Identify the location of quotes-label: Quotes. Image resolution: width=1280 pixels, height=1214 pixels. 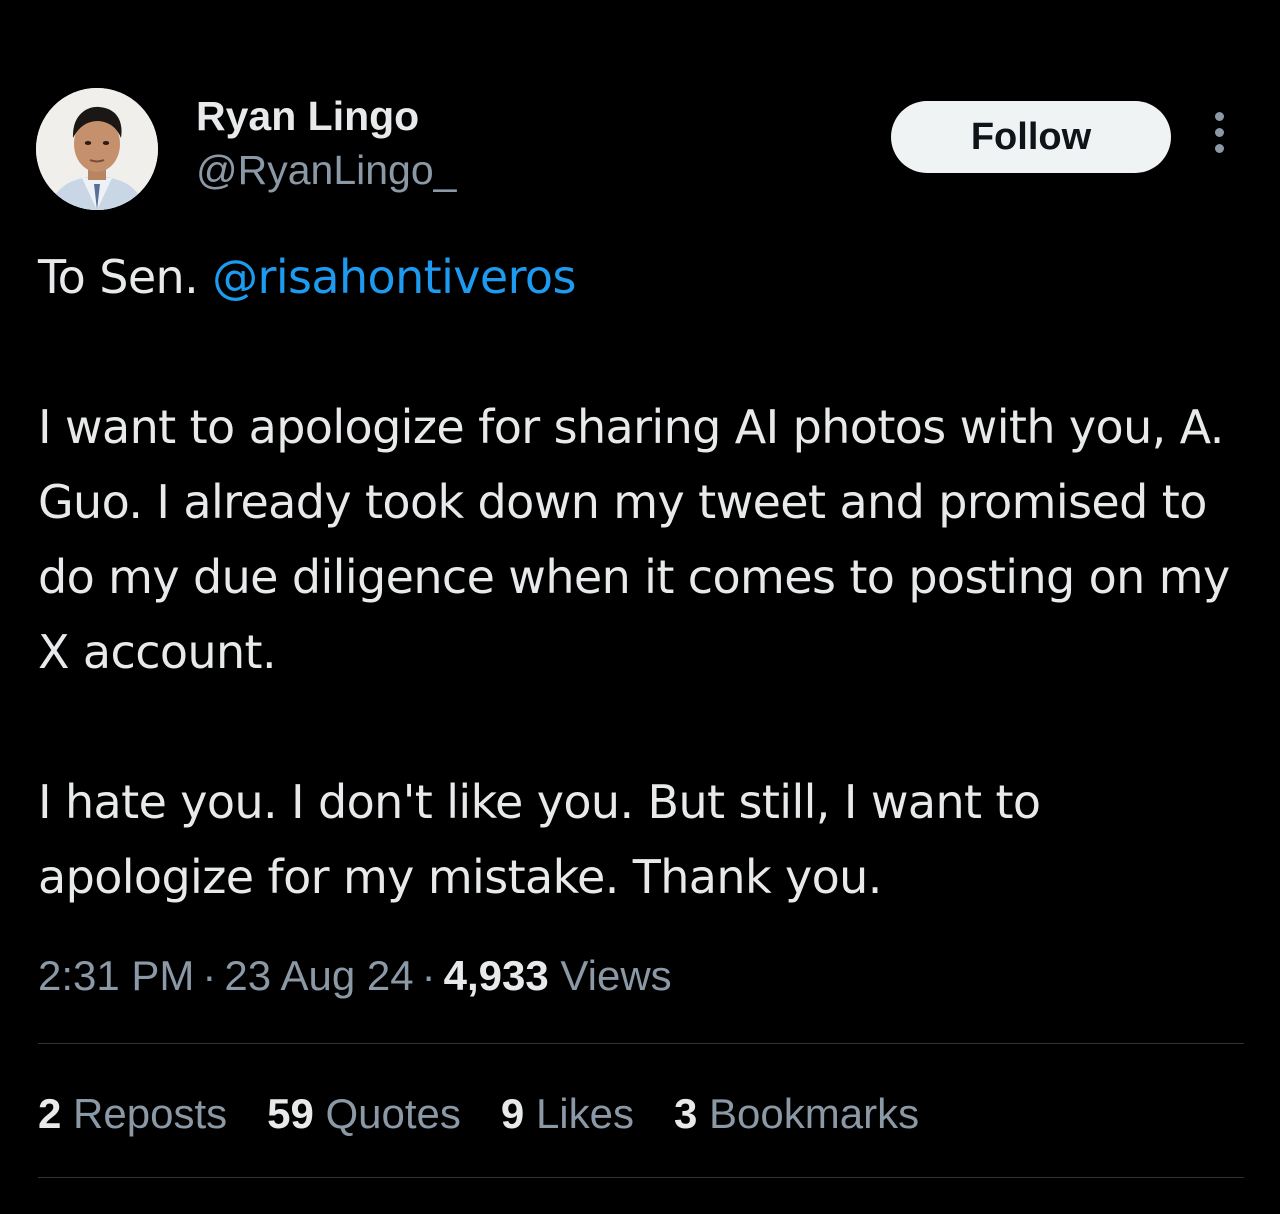
(393, 1113).